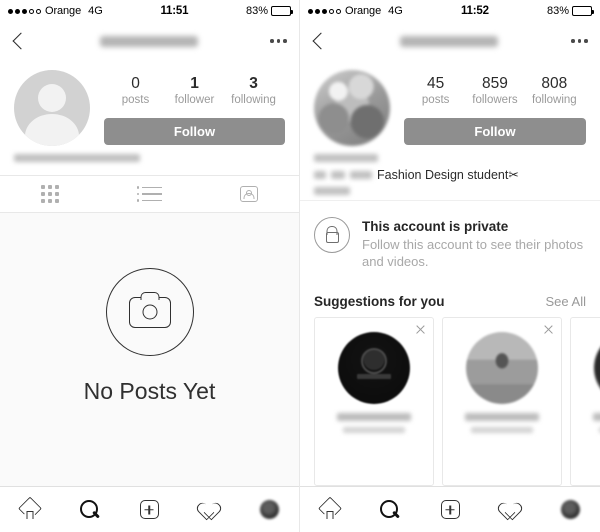 This screenshot has width=600, height=532. Describe the element at coordinates (554, 100) in the screenshot. I see `stat-following-label: following` at that location.